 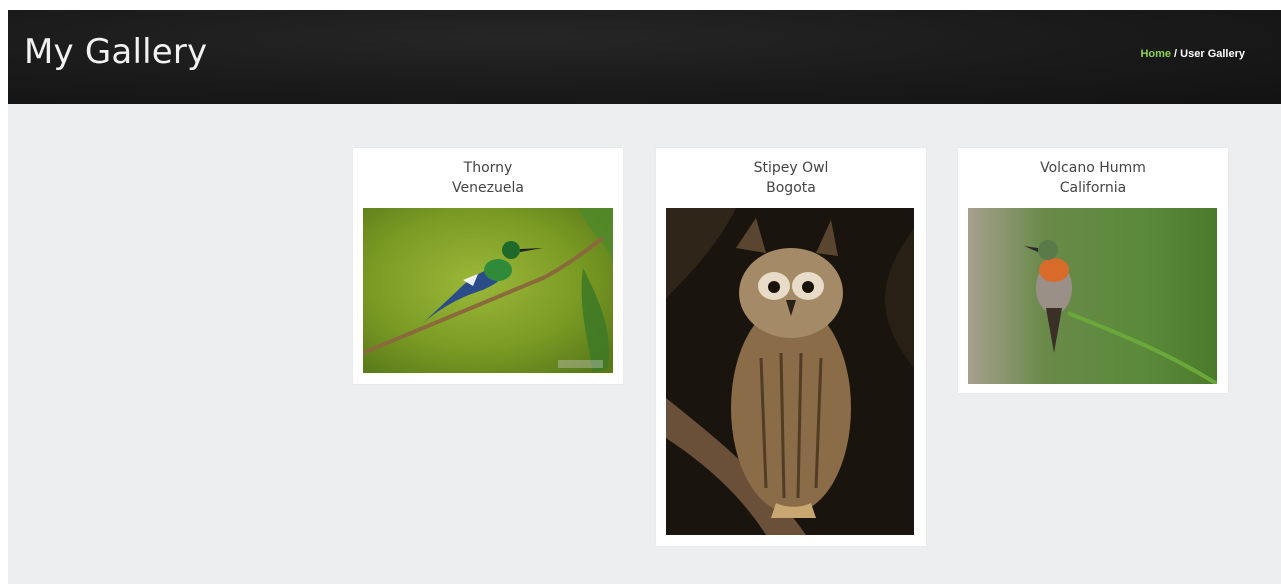 I want to click on owl-photo, so click(x=790, y=371).